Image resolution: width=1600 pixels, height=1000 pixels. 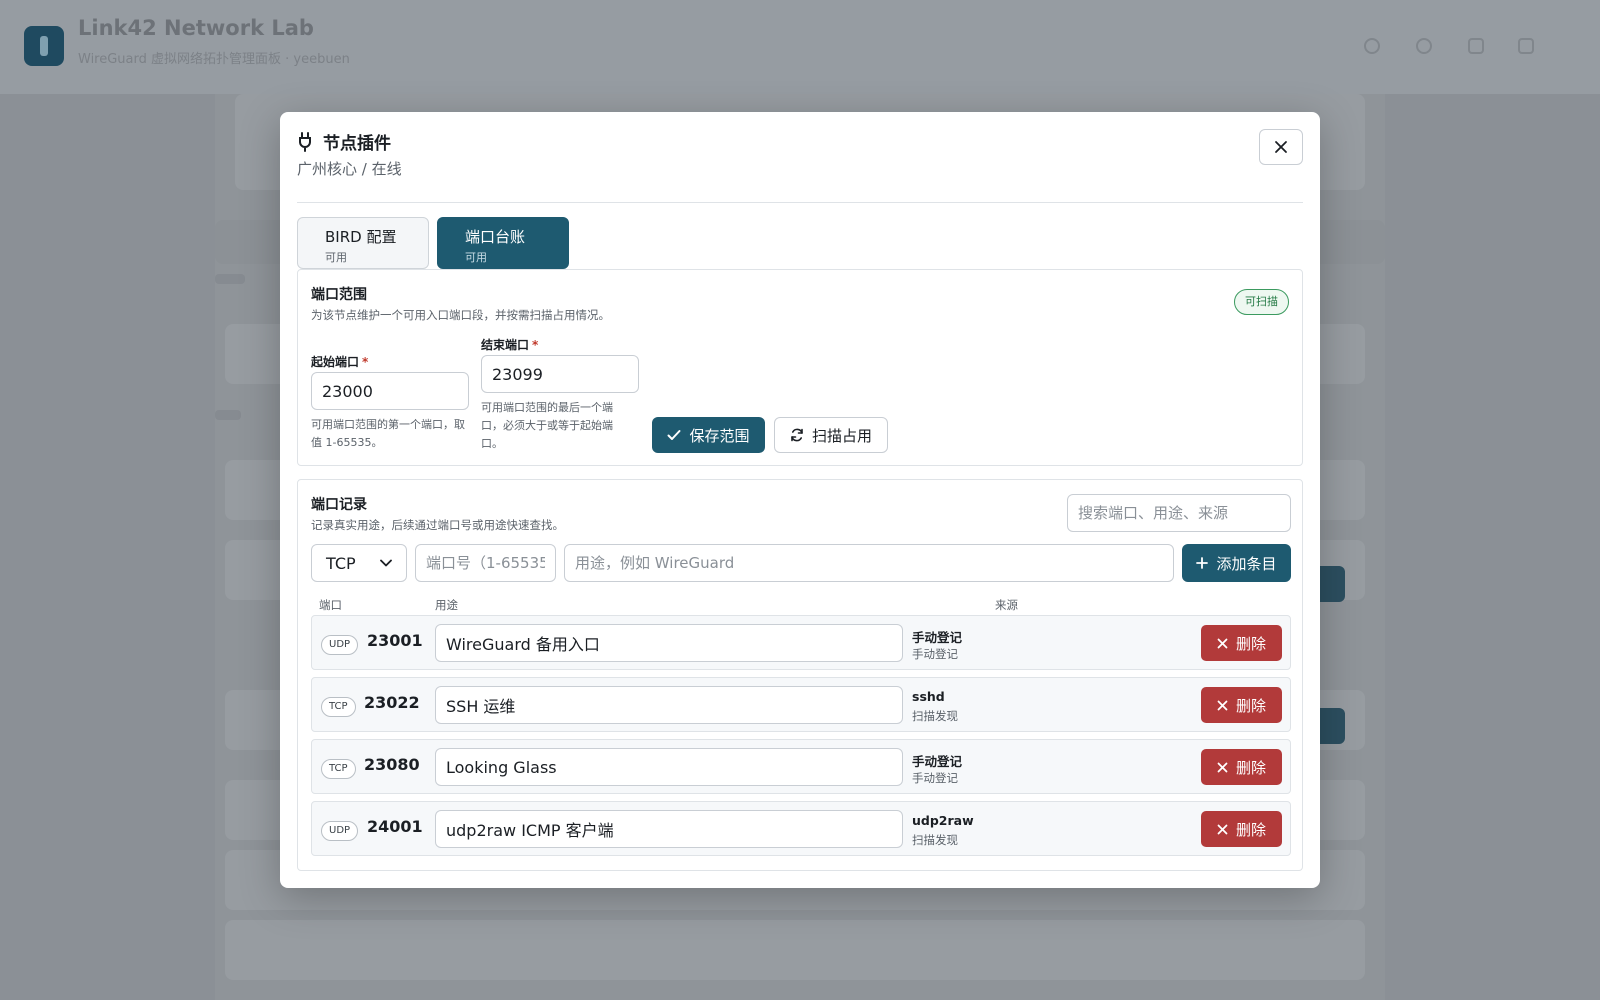 I want to click on table-row: UDP 23001 手动登记 手动登记 删除, so click(x=801, y=642).